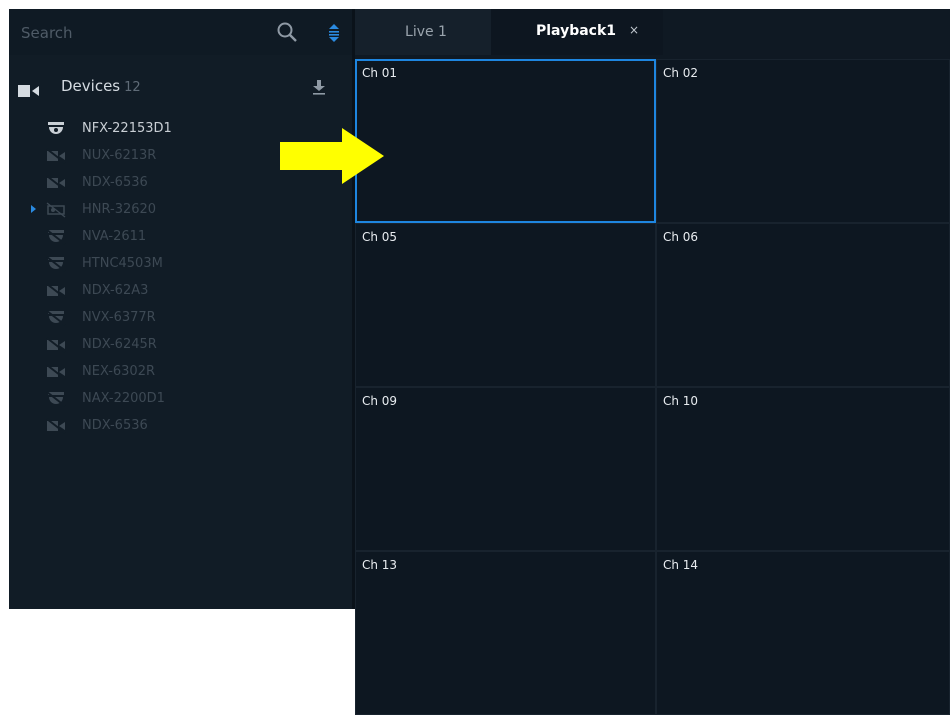  I want to click on device-label: NAX-2200D1, so click(123, 398).